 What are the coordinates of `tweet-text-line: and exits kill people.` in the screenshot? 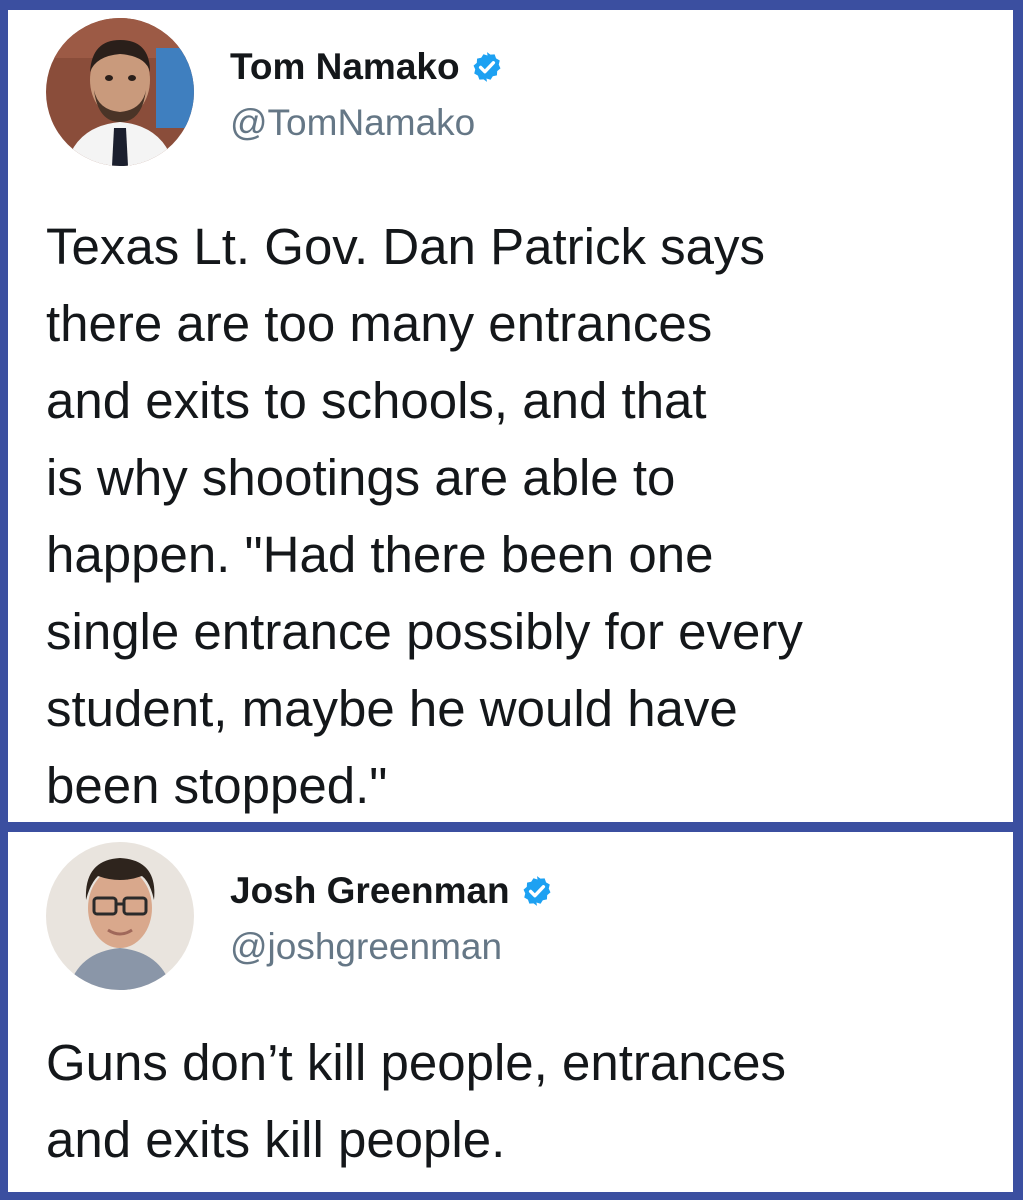 It's located at (276, 1139).